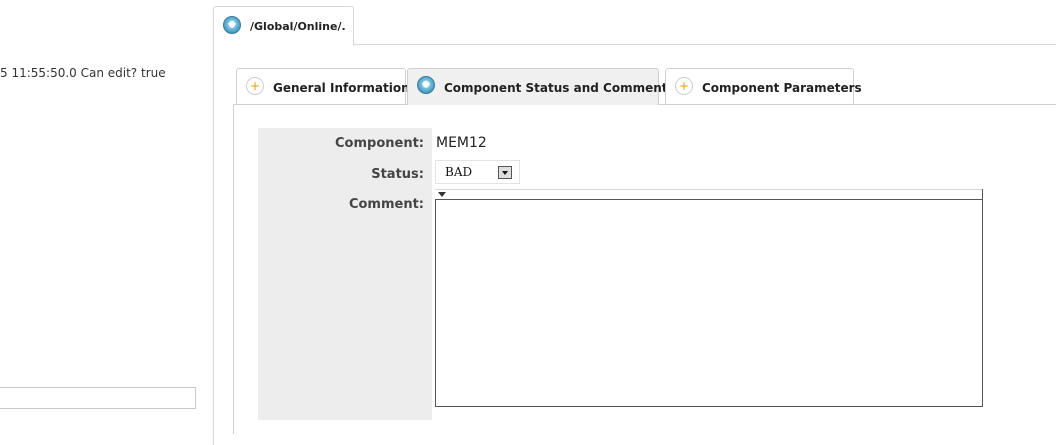 Image resolution: width=1056 pixels, height=445 pixels. I want to click on timestamp-edit-info: 5 11:55:50.0 Can edit? true, so click(83, 73).